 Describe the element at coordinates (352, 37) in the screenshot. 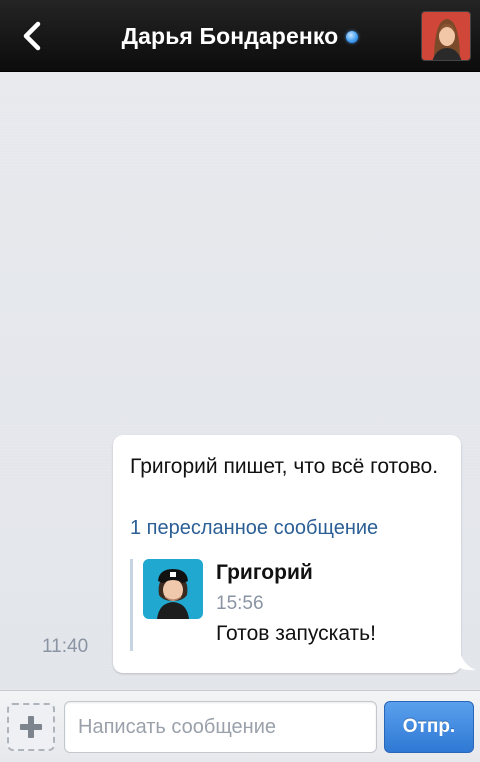

I see `online-status-icon` at that location.